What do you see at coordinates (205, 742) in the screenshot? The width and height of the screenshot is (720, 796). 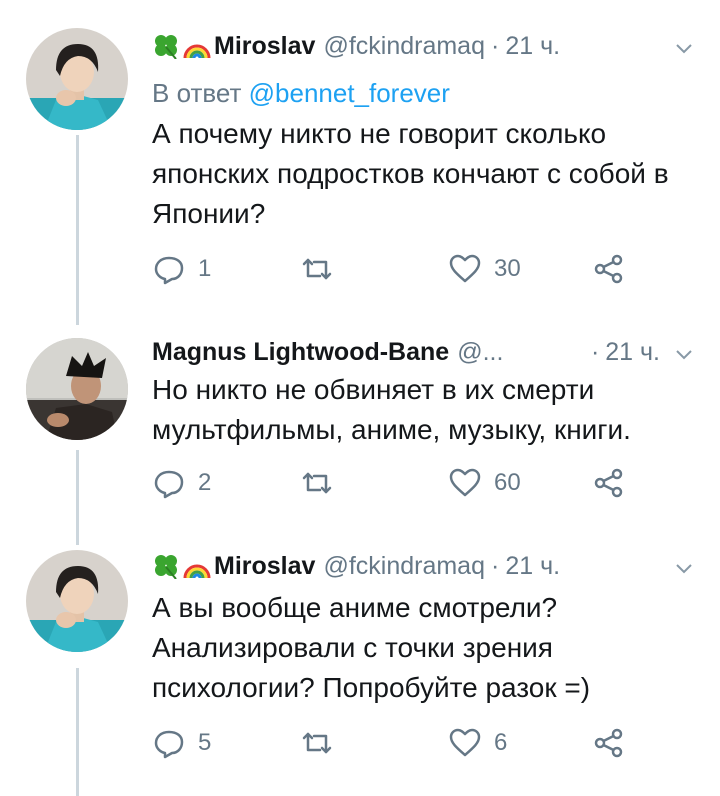 I see `reply-count: 5` at bounding box center [205, 742].